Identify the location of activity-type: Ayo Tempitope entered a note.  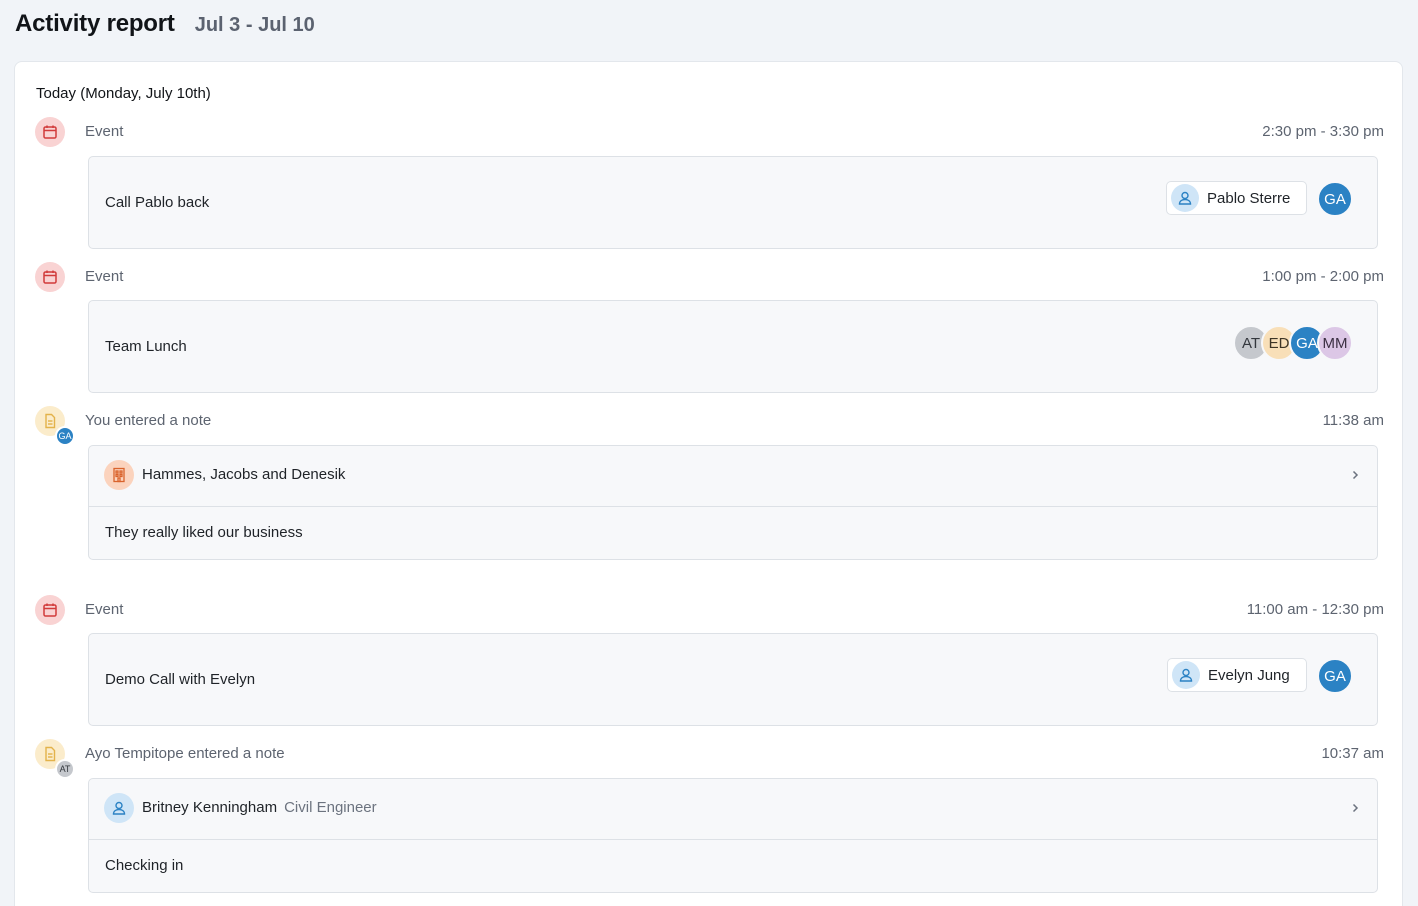
(185, 753).